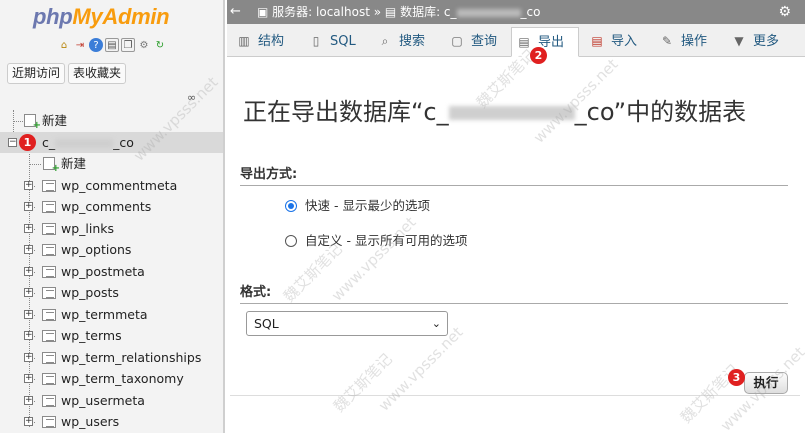  I want to click on table-name: wp_terms, so click(91, 335).